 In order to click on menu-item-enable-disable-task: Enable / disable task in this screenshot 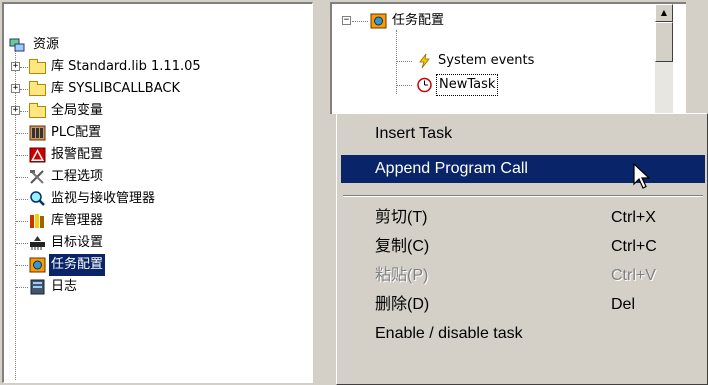, I will do `click(523, 334)`.